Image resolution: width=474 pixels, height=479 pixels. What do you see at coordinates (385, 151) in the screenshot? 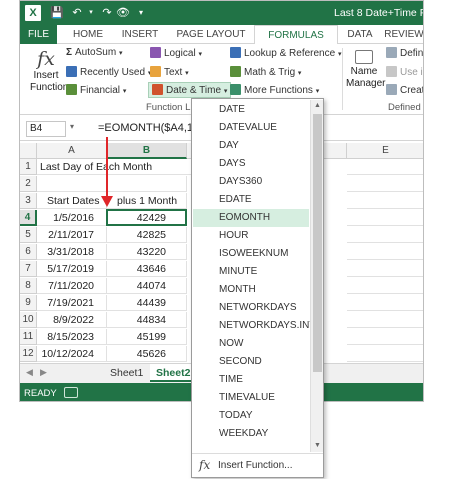
I see `column-header-e: E` at bounding box center [385, 151].